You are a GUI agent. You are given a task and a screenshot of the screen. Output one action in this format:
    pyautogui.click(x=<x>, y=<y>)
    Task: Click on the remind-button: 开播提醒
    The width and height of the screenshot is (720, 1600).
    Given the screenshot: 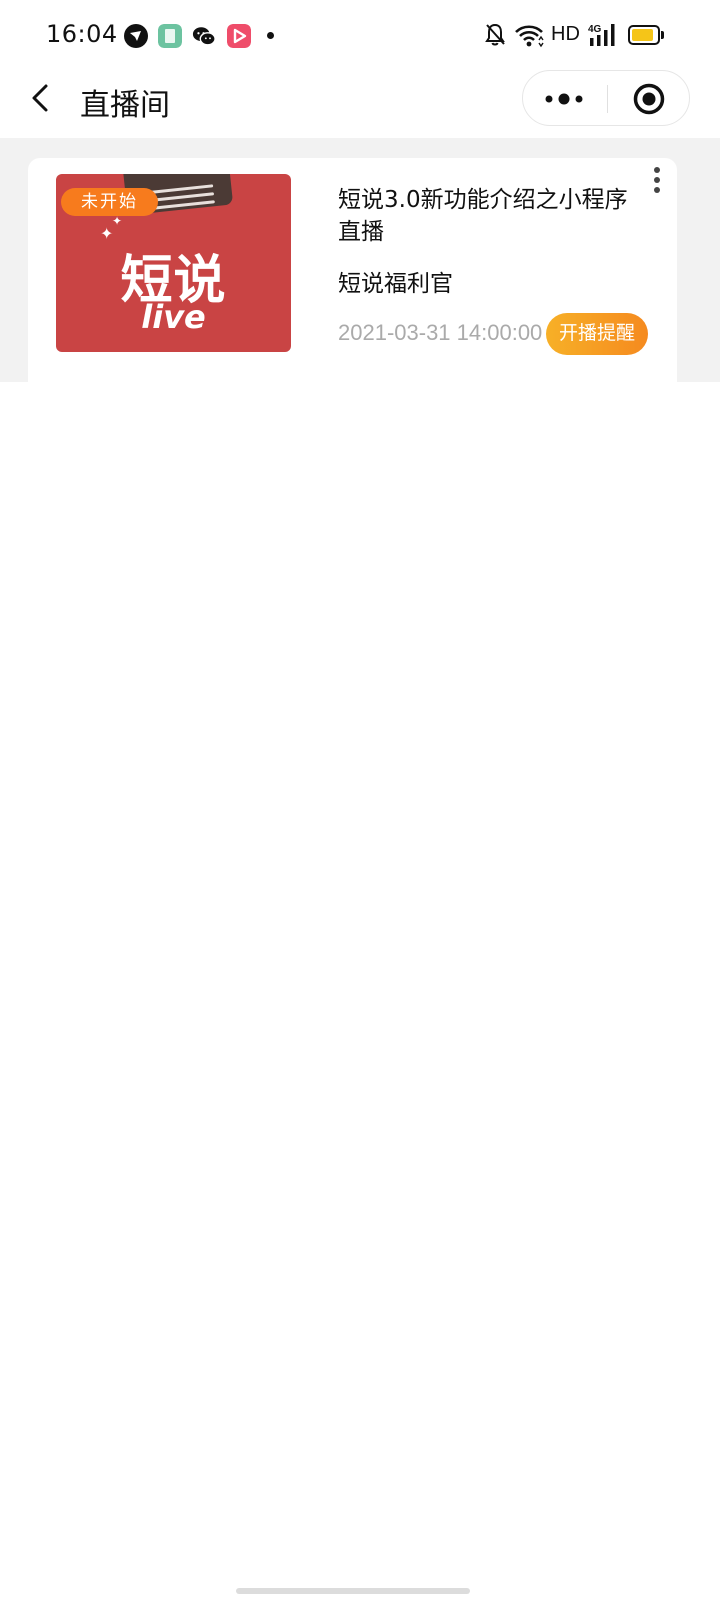 What is the action you would take?
    pyautogui.click(x=597, y=334)
    